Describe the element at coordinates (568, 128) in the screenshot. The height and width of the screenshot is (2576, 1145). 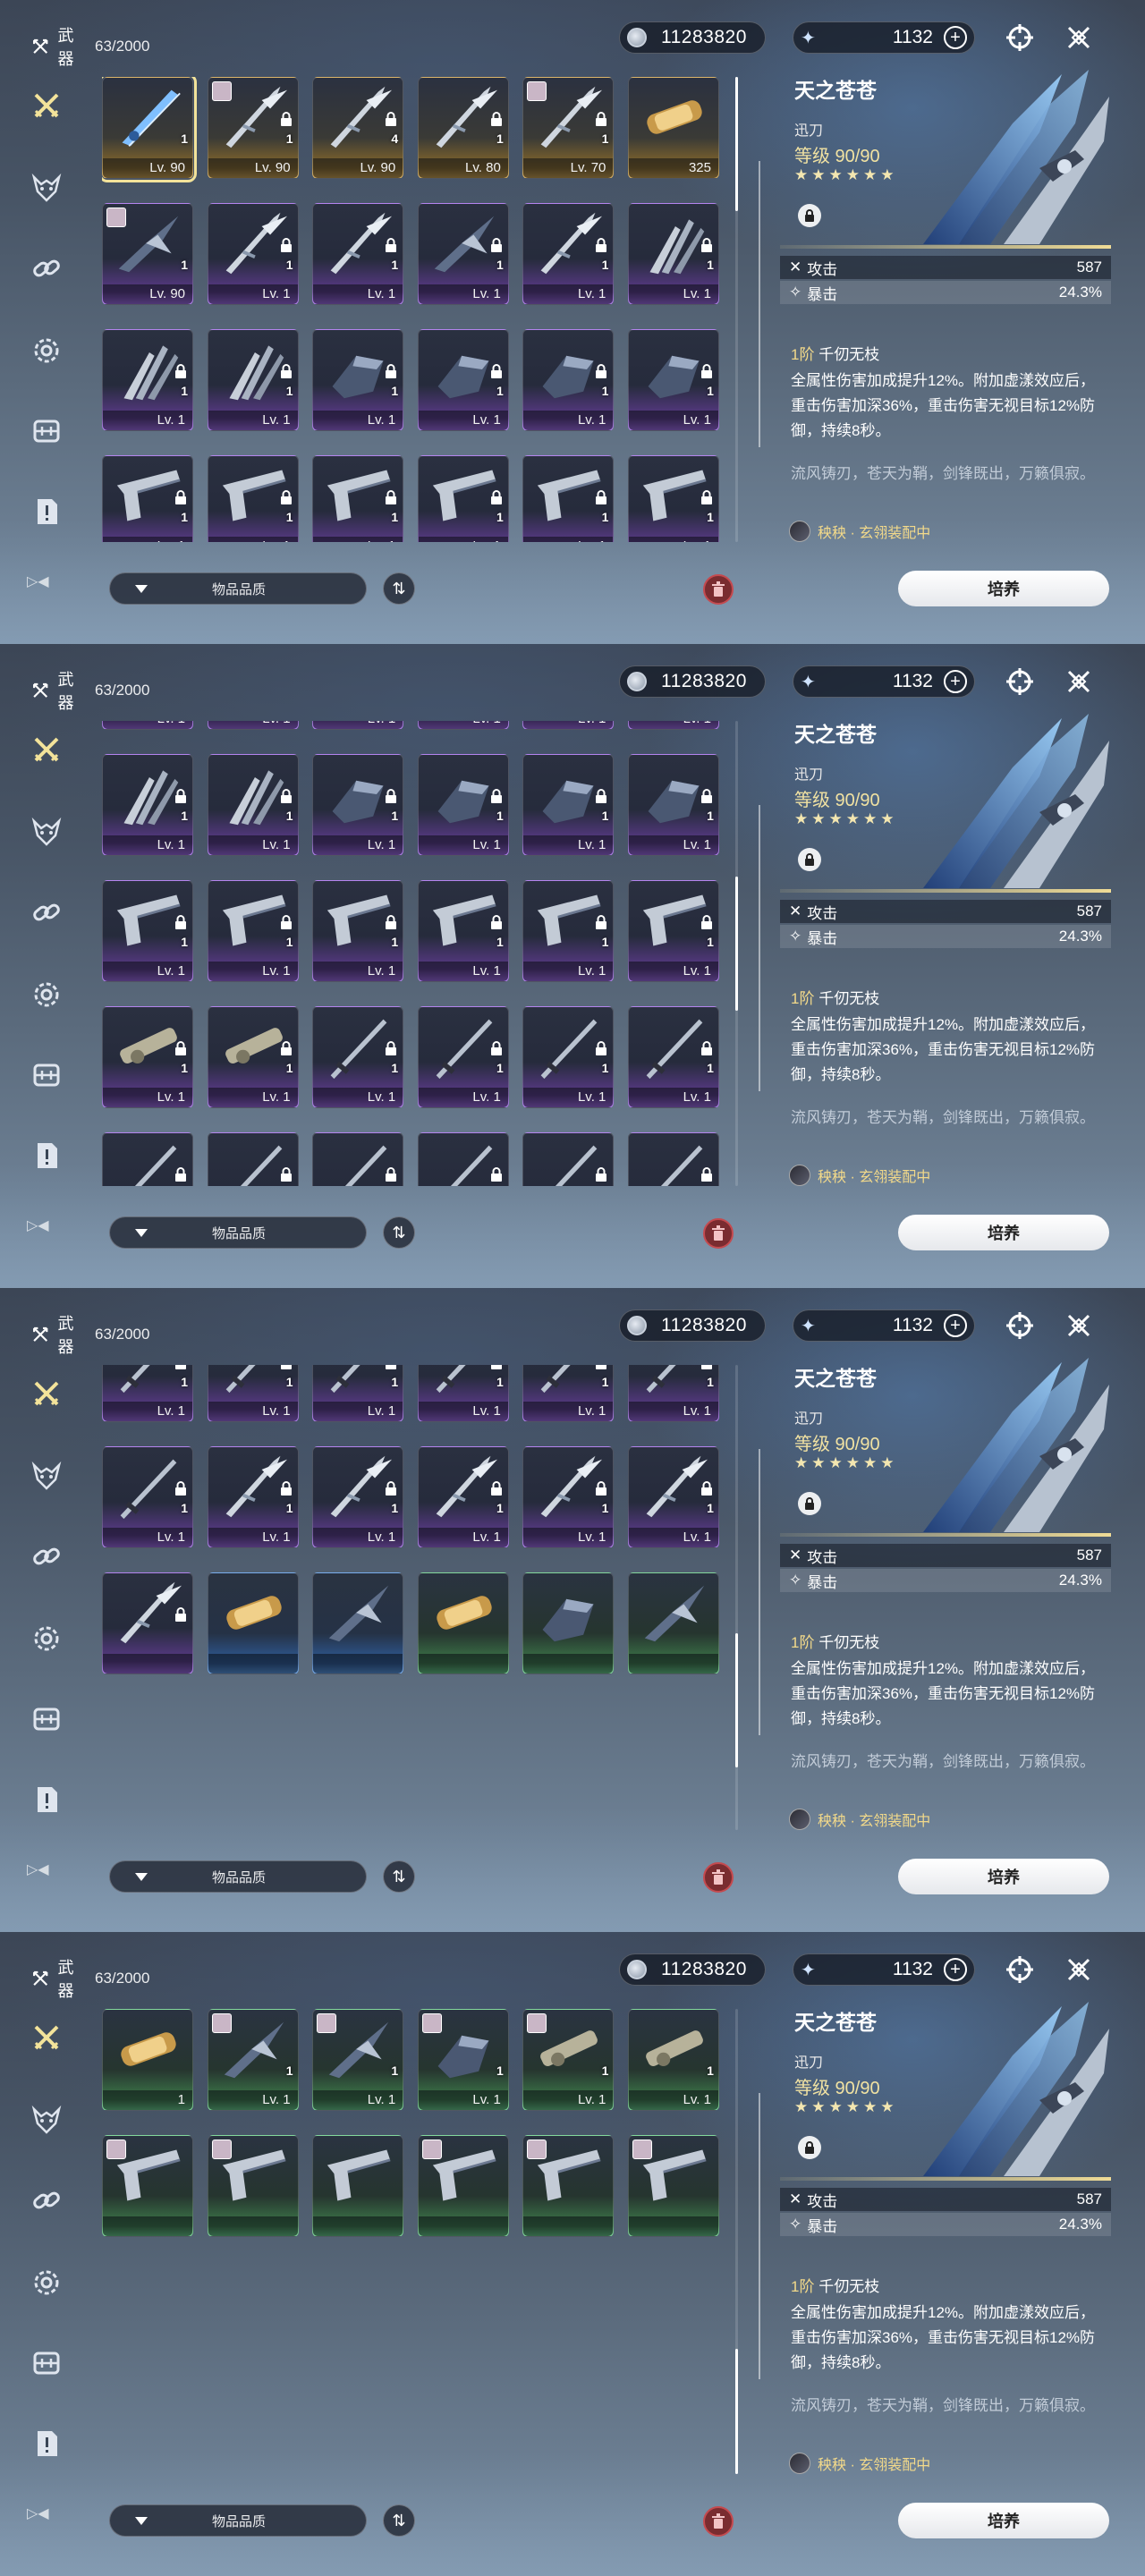
I see `weapon-slot: 1 Lv. 70` at that location.